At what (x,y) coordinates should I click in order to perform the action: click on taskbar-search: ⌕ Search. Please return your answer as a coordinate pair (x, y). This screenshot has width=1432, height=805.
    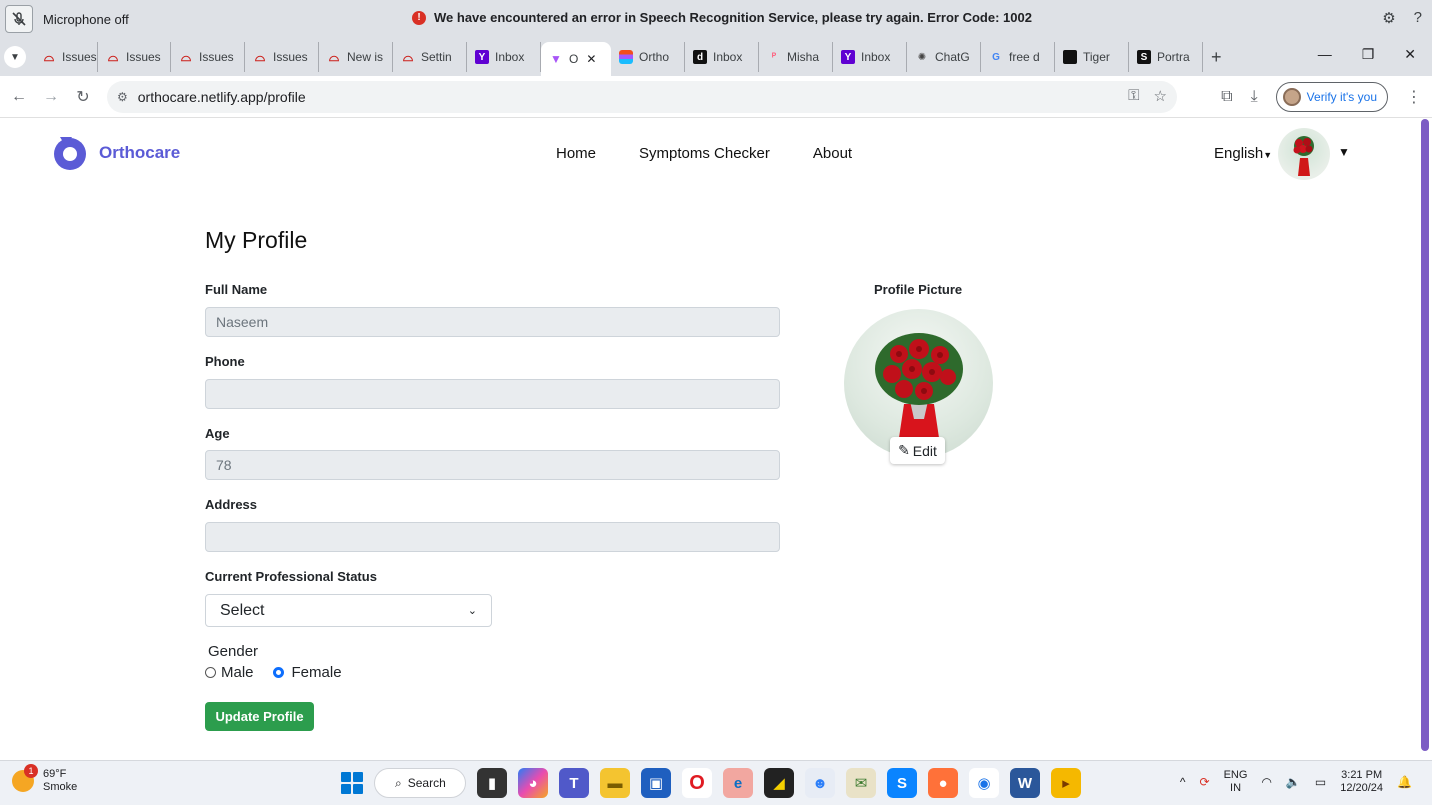
    Looking at the image, I should click on (420, 783).